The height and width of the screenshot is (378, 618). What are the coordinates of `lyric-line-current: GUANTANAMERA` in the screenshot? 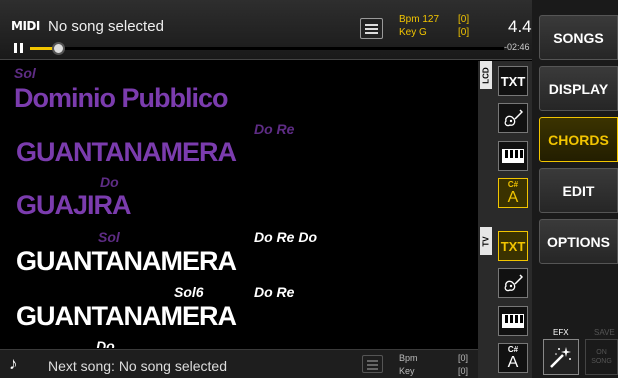 It's located at (126, 261).